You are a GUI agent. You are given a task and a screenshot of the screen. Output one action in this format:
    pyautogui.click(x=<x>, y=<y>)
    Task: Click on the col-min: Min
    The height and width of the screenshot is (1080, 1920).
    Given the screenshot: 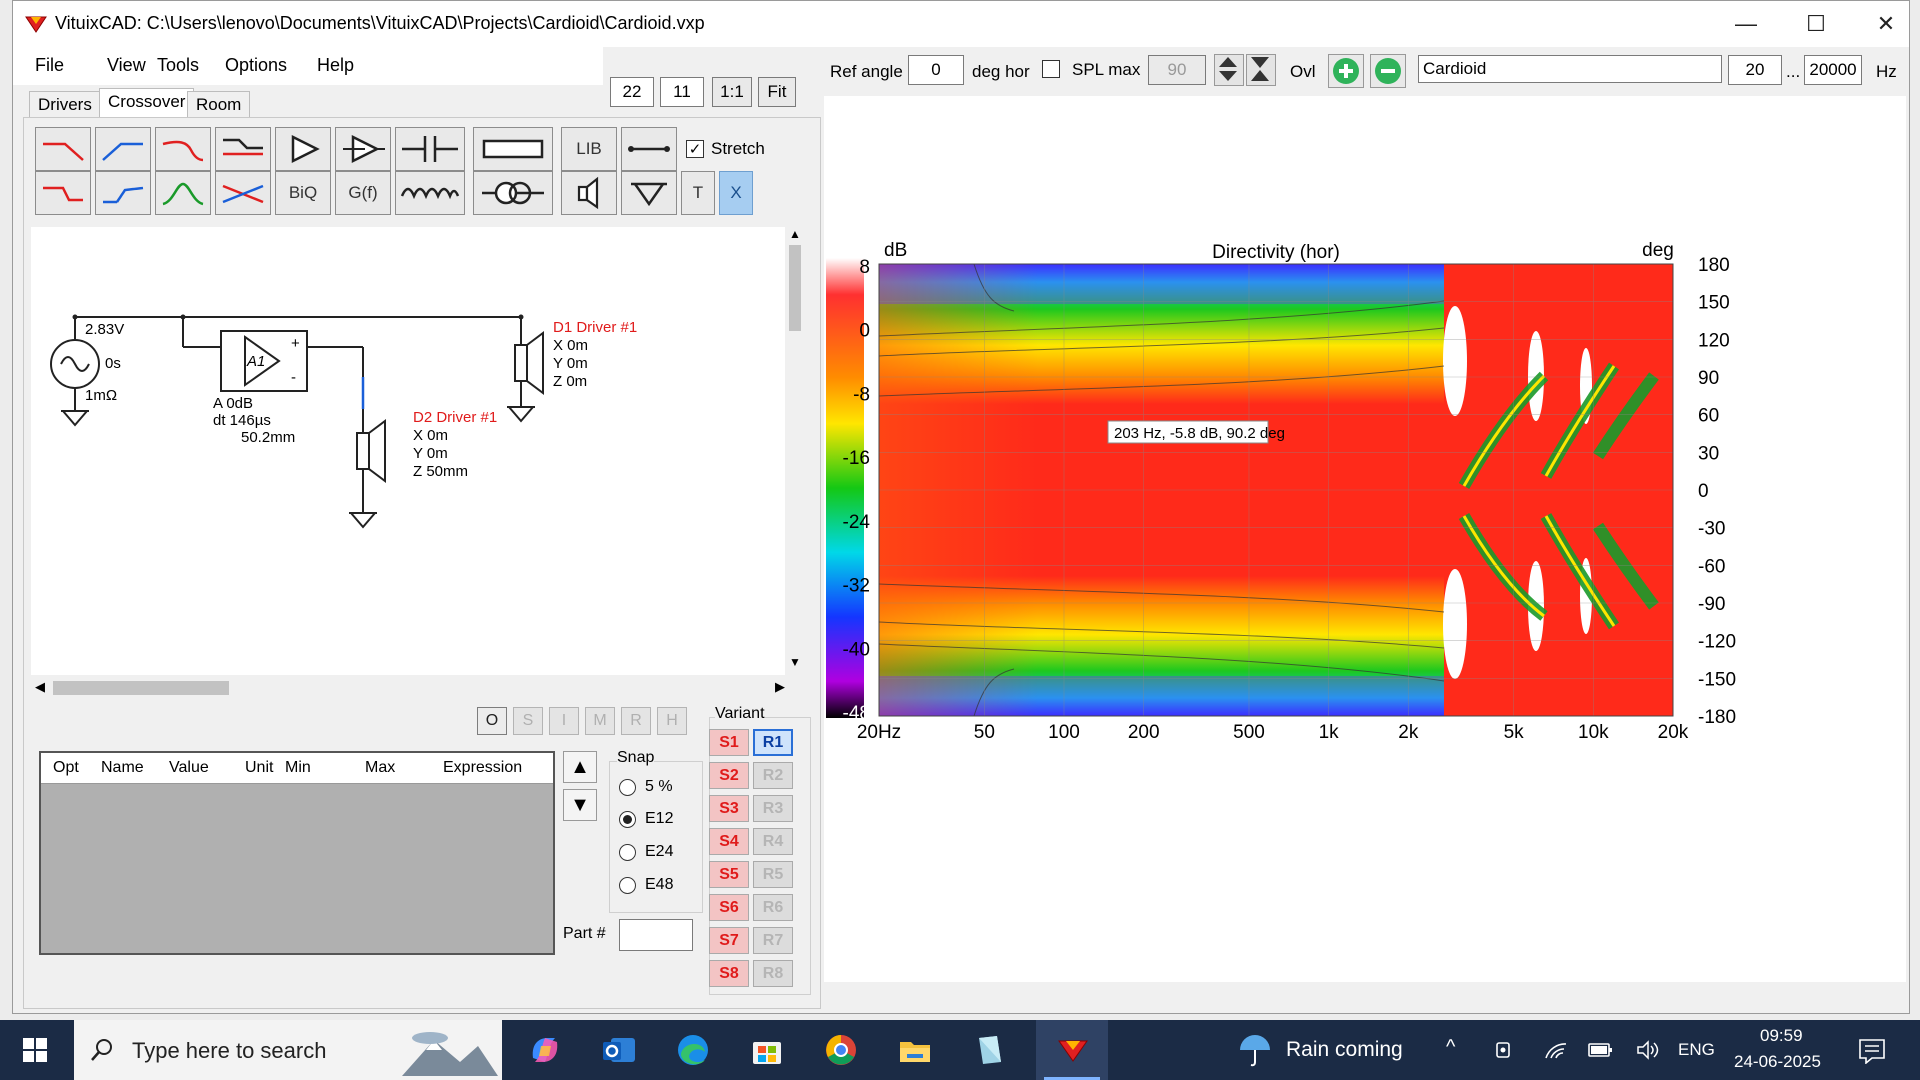 What is the action you would take?
    pyautogui.click(x=298, y=768)
    